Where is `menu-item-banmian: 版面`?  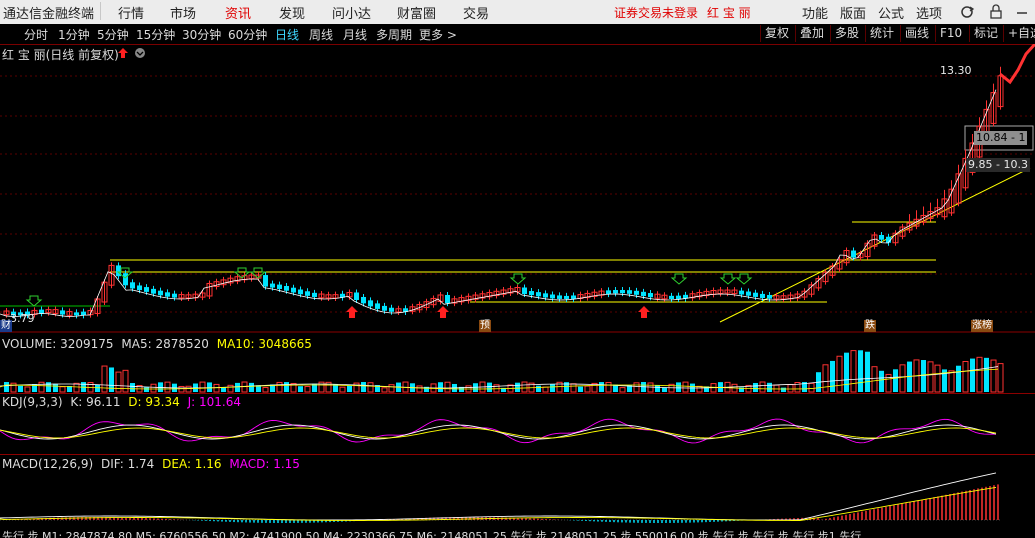 menu-item-banmian: 版面 is located at coordinates (853, 12).